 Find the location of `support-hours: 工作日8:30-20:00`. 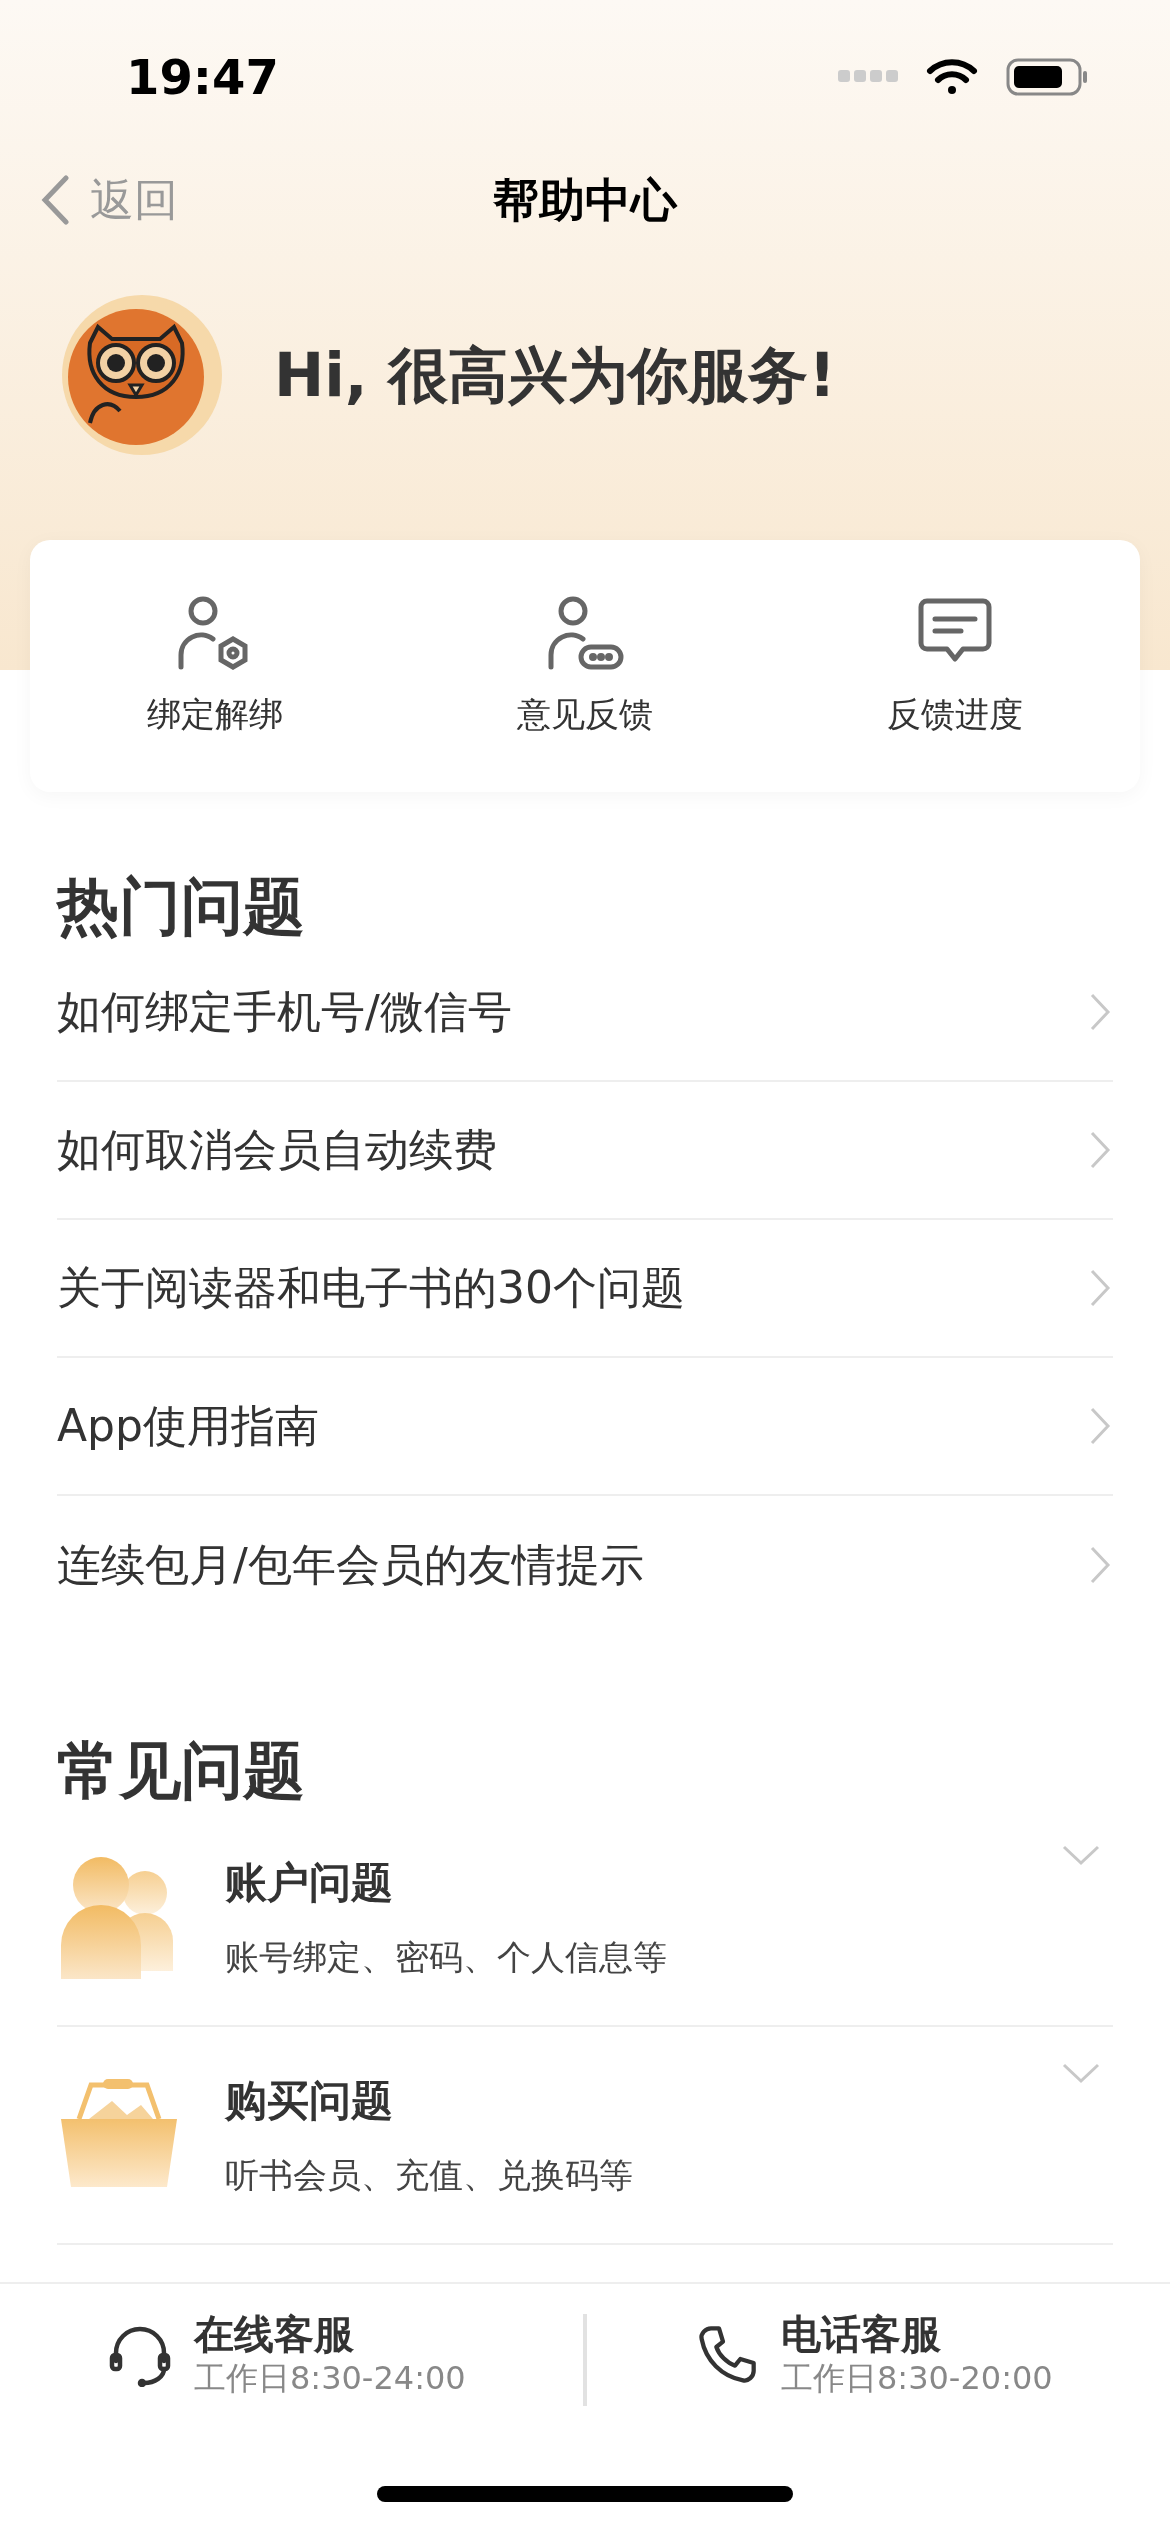

support-hours: 工作日8:30-20:00 is located at coordinates (917, 2378).